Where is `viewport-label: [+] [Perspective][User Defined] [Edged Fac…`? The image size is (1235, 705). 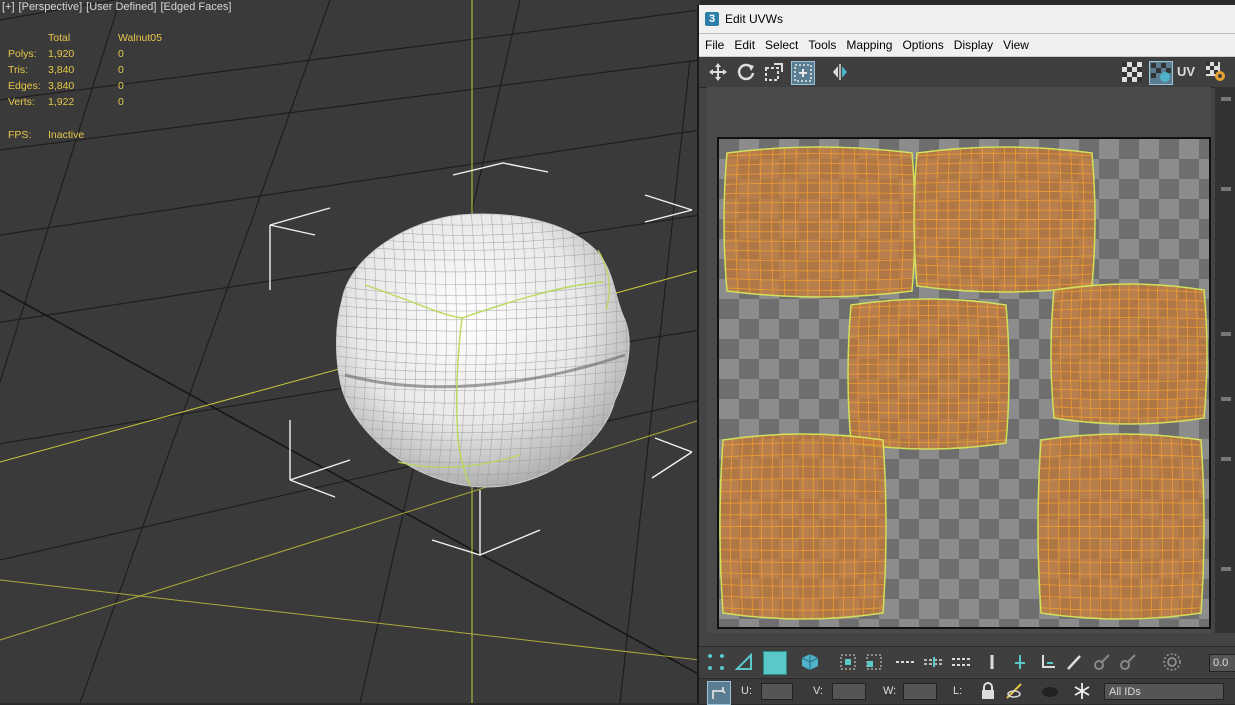 viewport-label: [+] [Perspective][User Defined] [Edged Fac… is located at coordinates (118, 7).